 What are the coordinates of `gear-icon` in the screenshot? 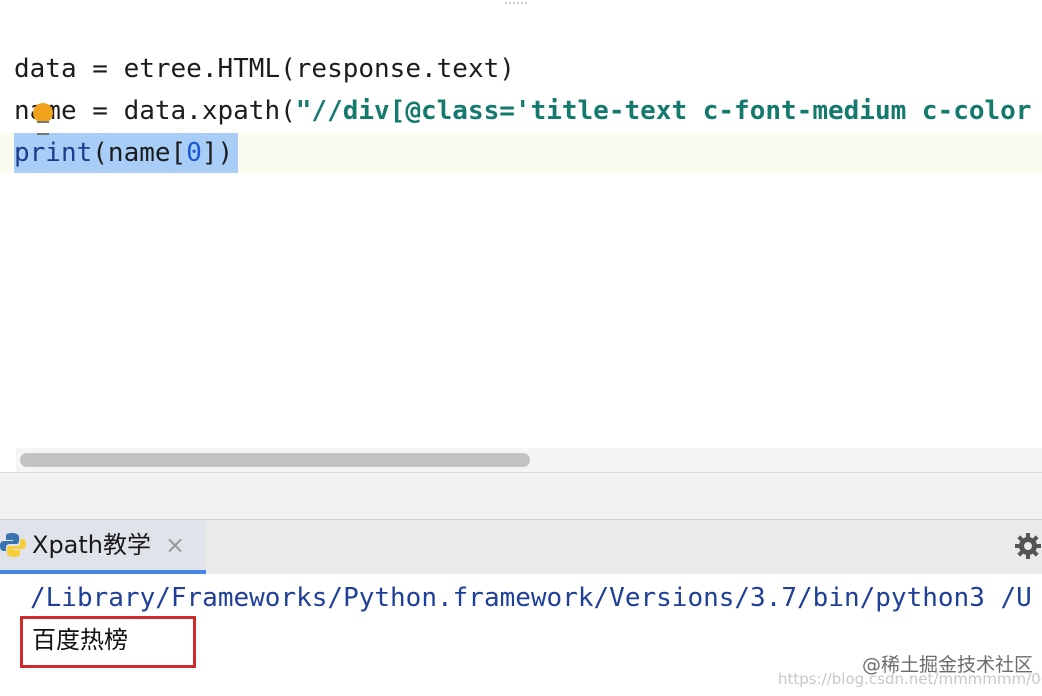 It's located at (1028, 546).